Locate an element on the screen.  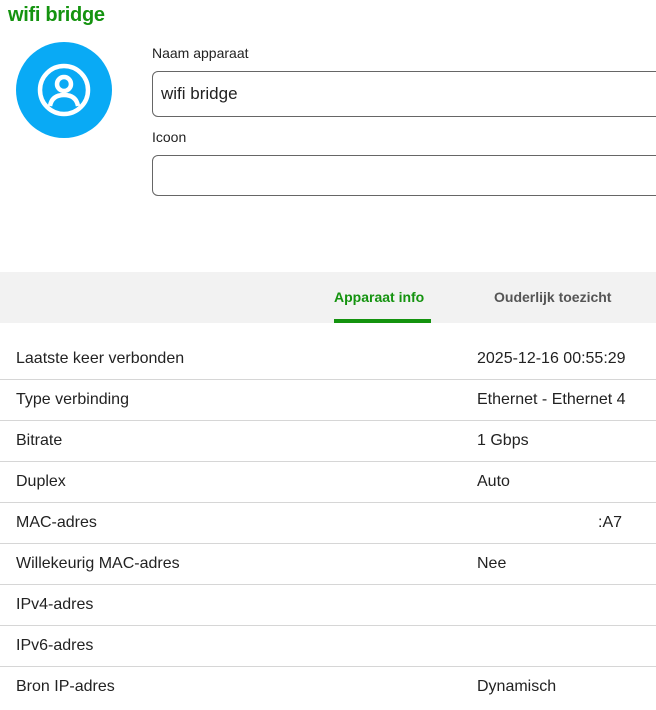
tab-bar: Apparaat info Ouderlijk toezicht is located at coordinates (328, 297).